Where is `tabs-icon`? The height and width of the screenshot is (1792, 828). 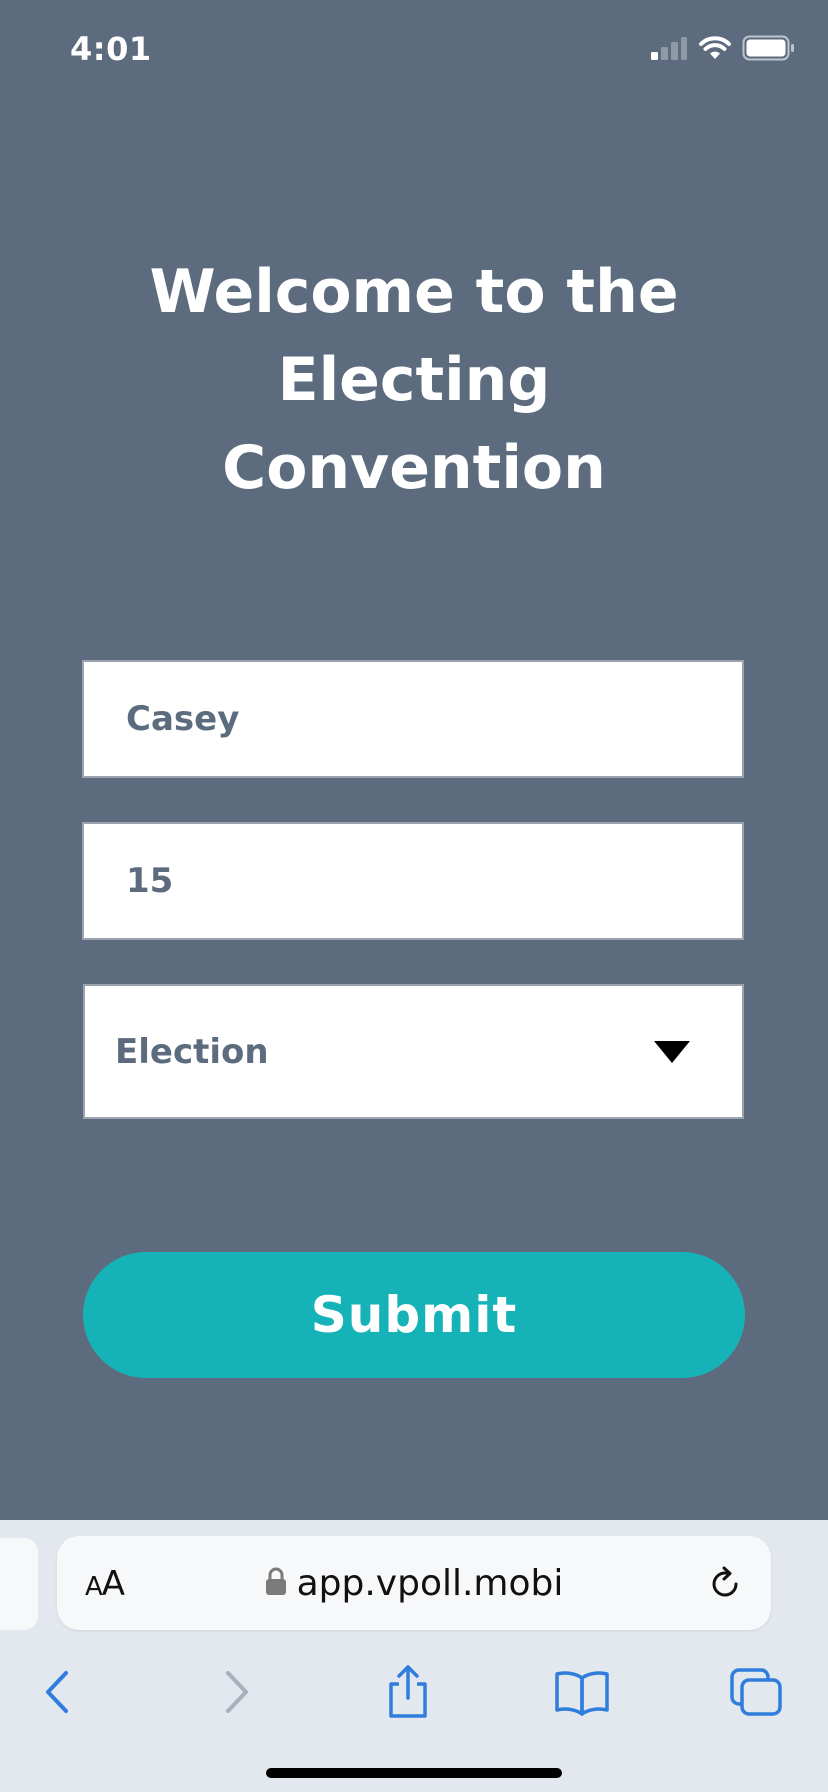
tabs-icon is located at coordinates (756, 1692).